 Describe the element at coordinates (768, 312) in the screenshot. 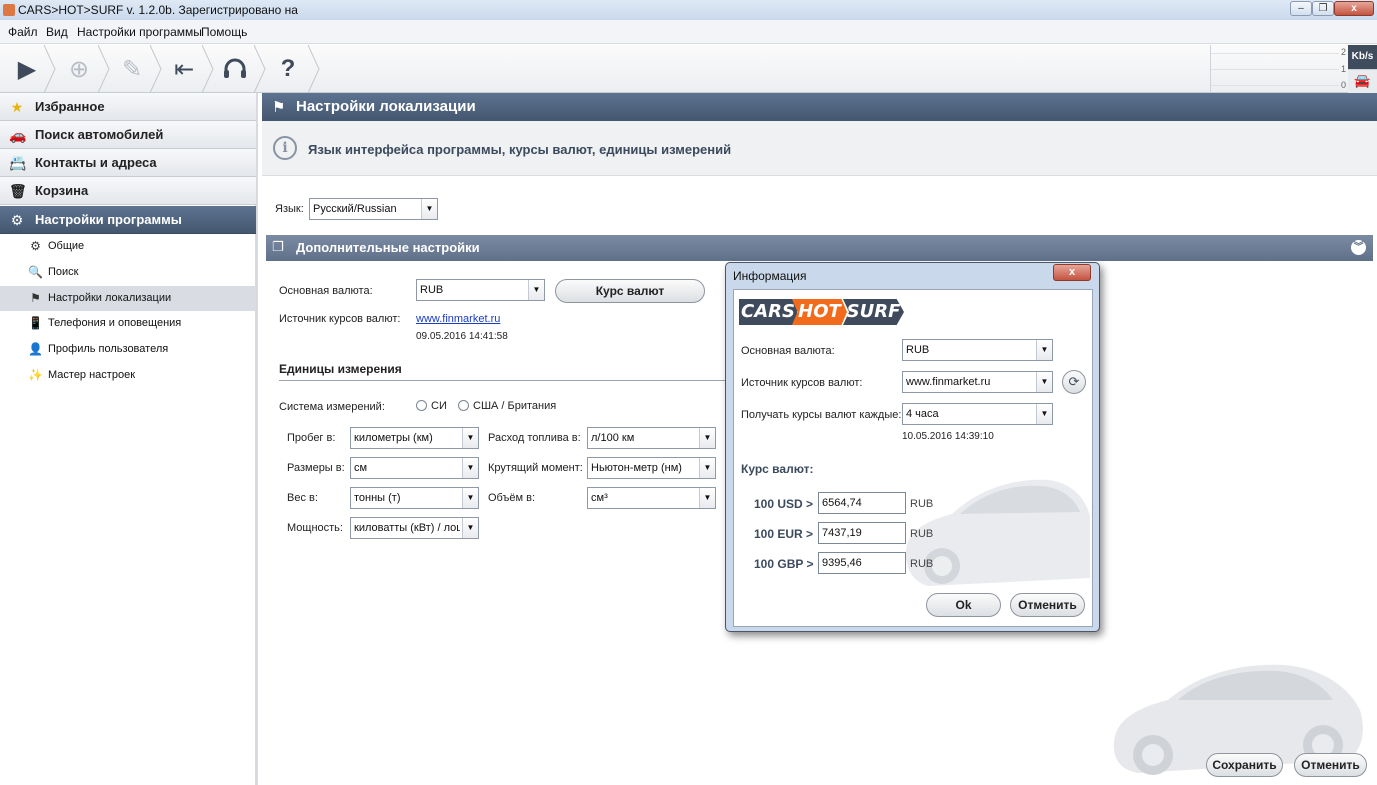

I see `logo-cars: CARS` at that location.